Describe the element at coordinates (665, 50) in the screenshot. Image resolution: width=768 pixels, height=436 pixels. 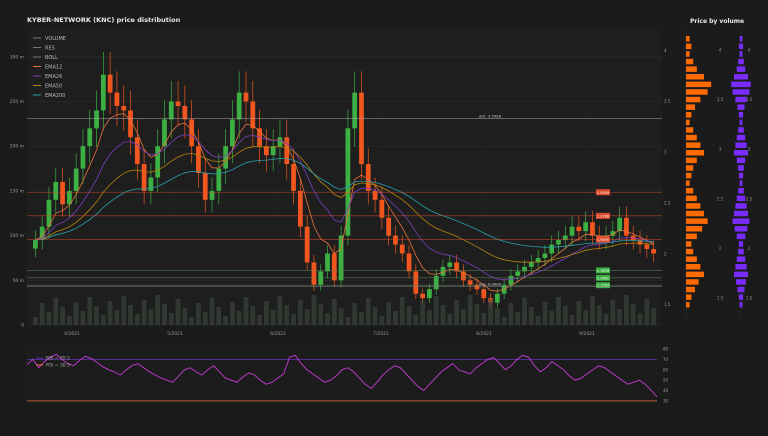
I see `price-right-tick: 4` at that location.